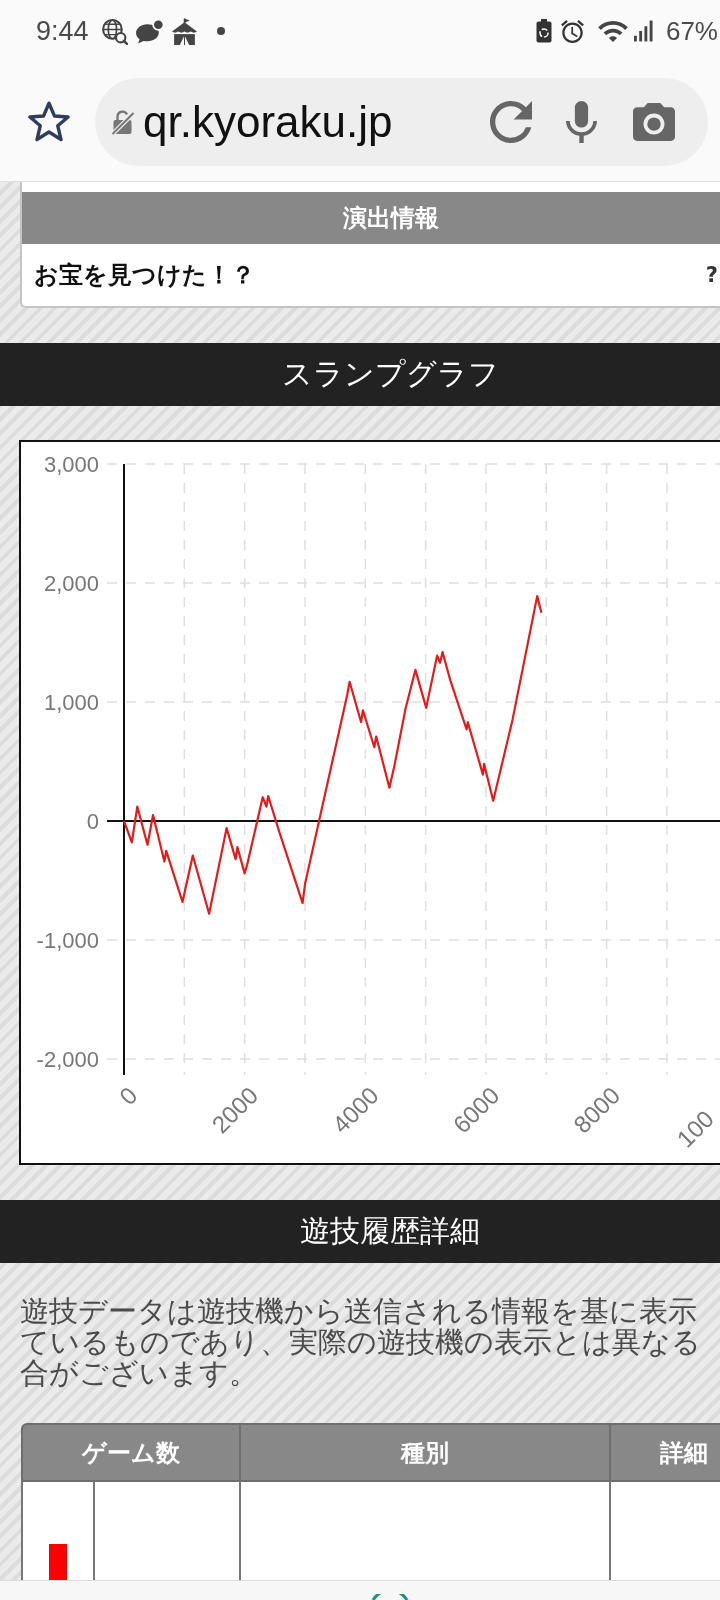 The image size is (720, 1600). Describe the element at coordinates (71, 464) in the screenshot. I see `y-tick-label: 3,000` at that location.